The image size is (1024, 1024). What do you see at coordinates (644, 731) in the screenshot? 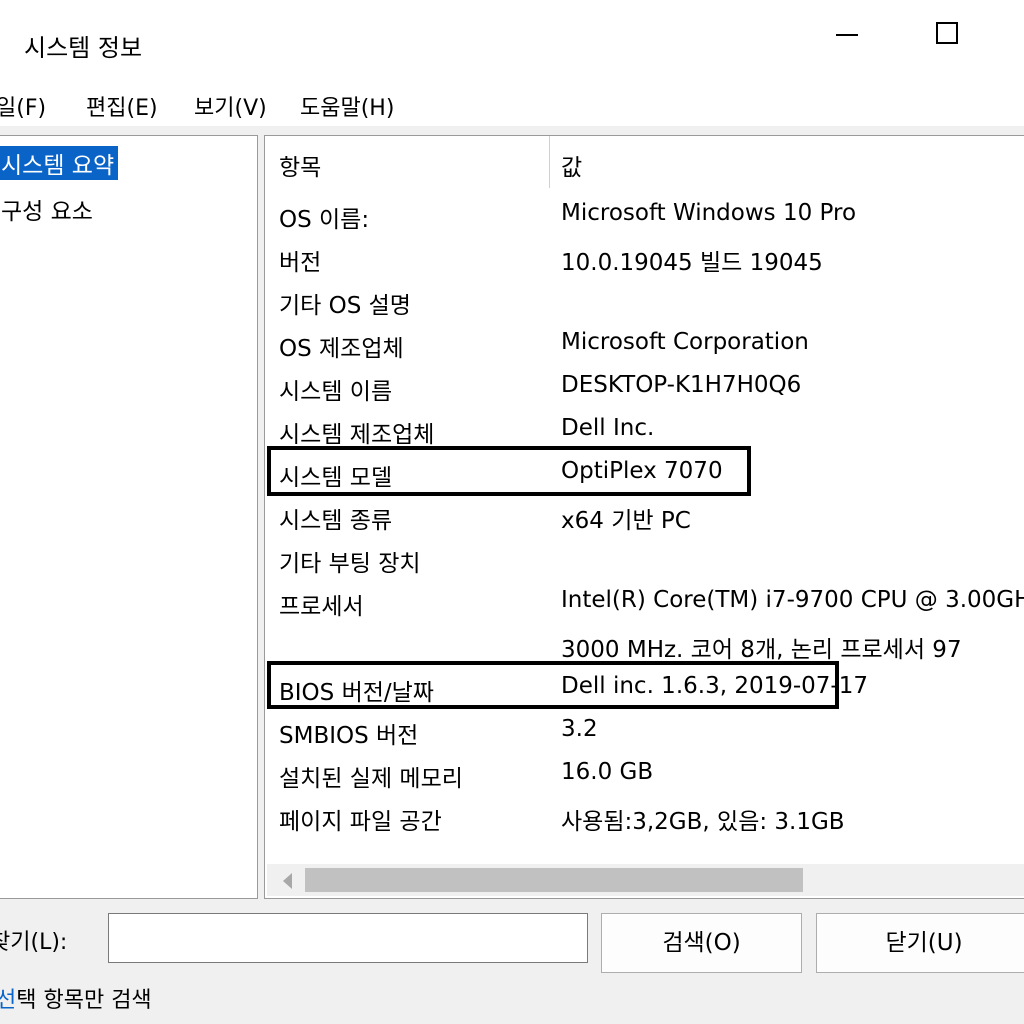
I see `table-row: SMBIOS 버전 3.2` at bounding box center [644, 731].